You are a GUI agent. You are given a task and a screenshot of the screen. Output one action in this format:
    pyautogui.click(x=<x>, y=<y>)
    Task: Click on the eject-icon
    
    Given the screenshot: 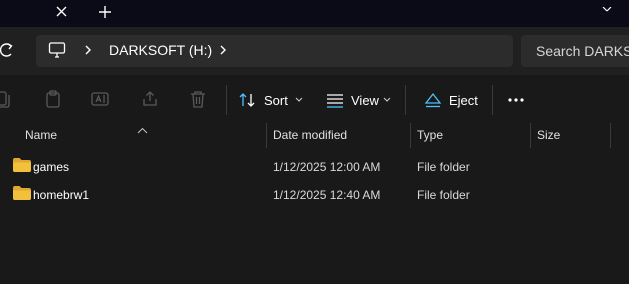 What is the action you would take?
    pyautogui.click(x=433, y=100)
    